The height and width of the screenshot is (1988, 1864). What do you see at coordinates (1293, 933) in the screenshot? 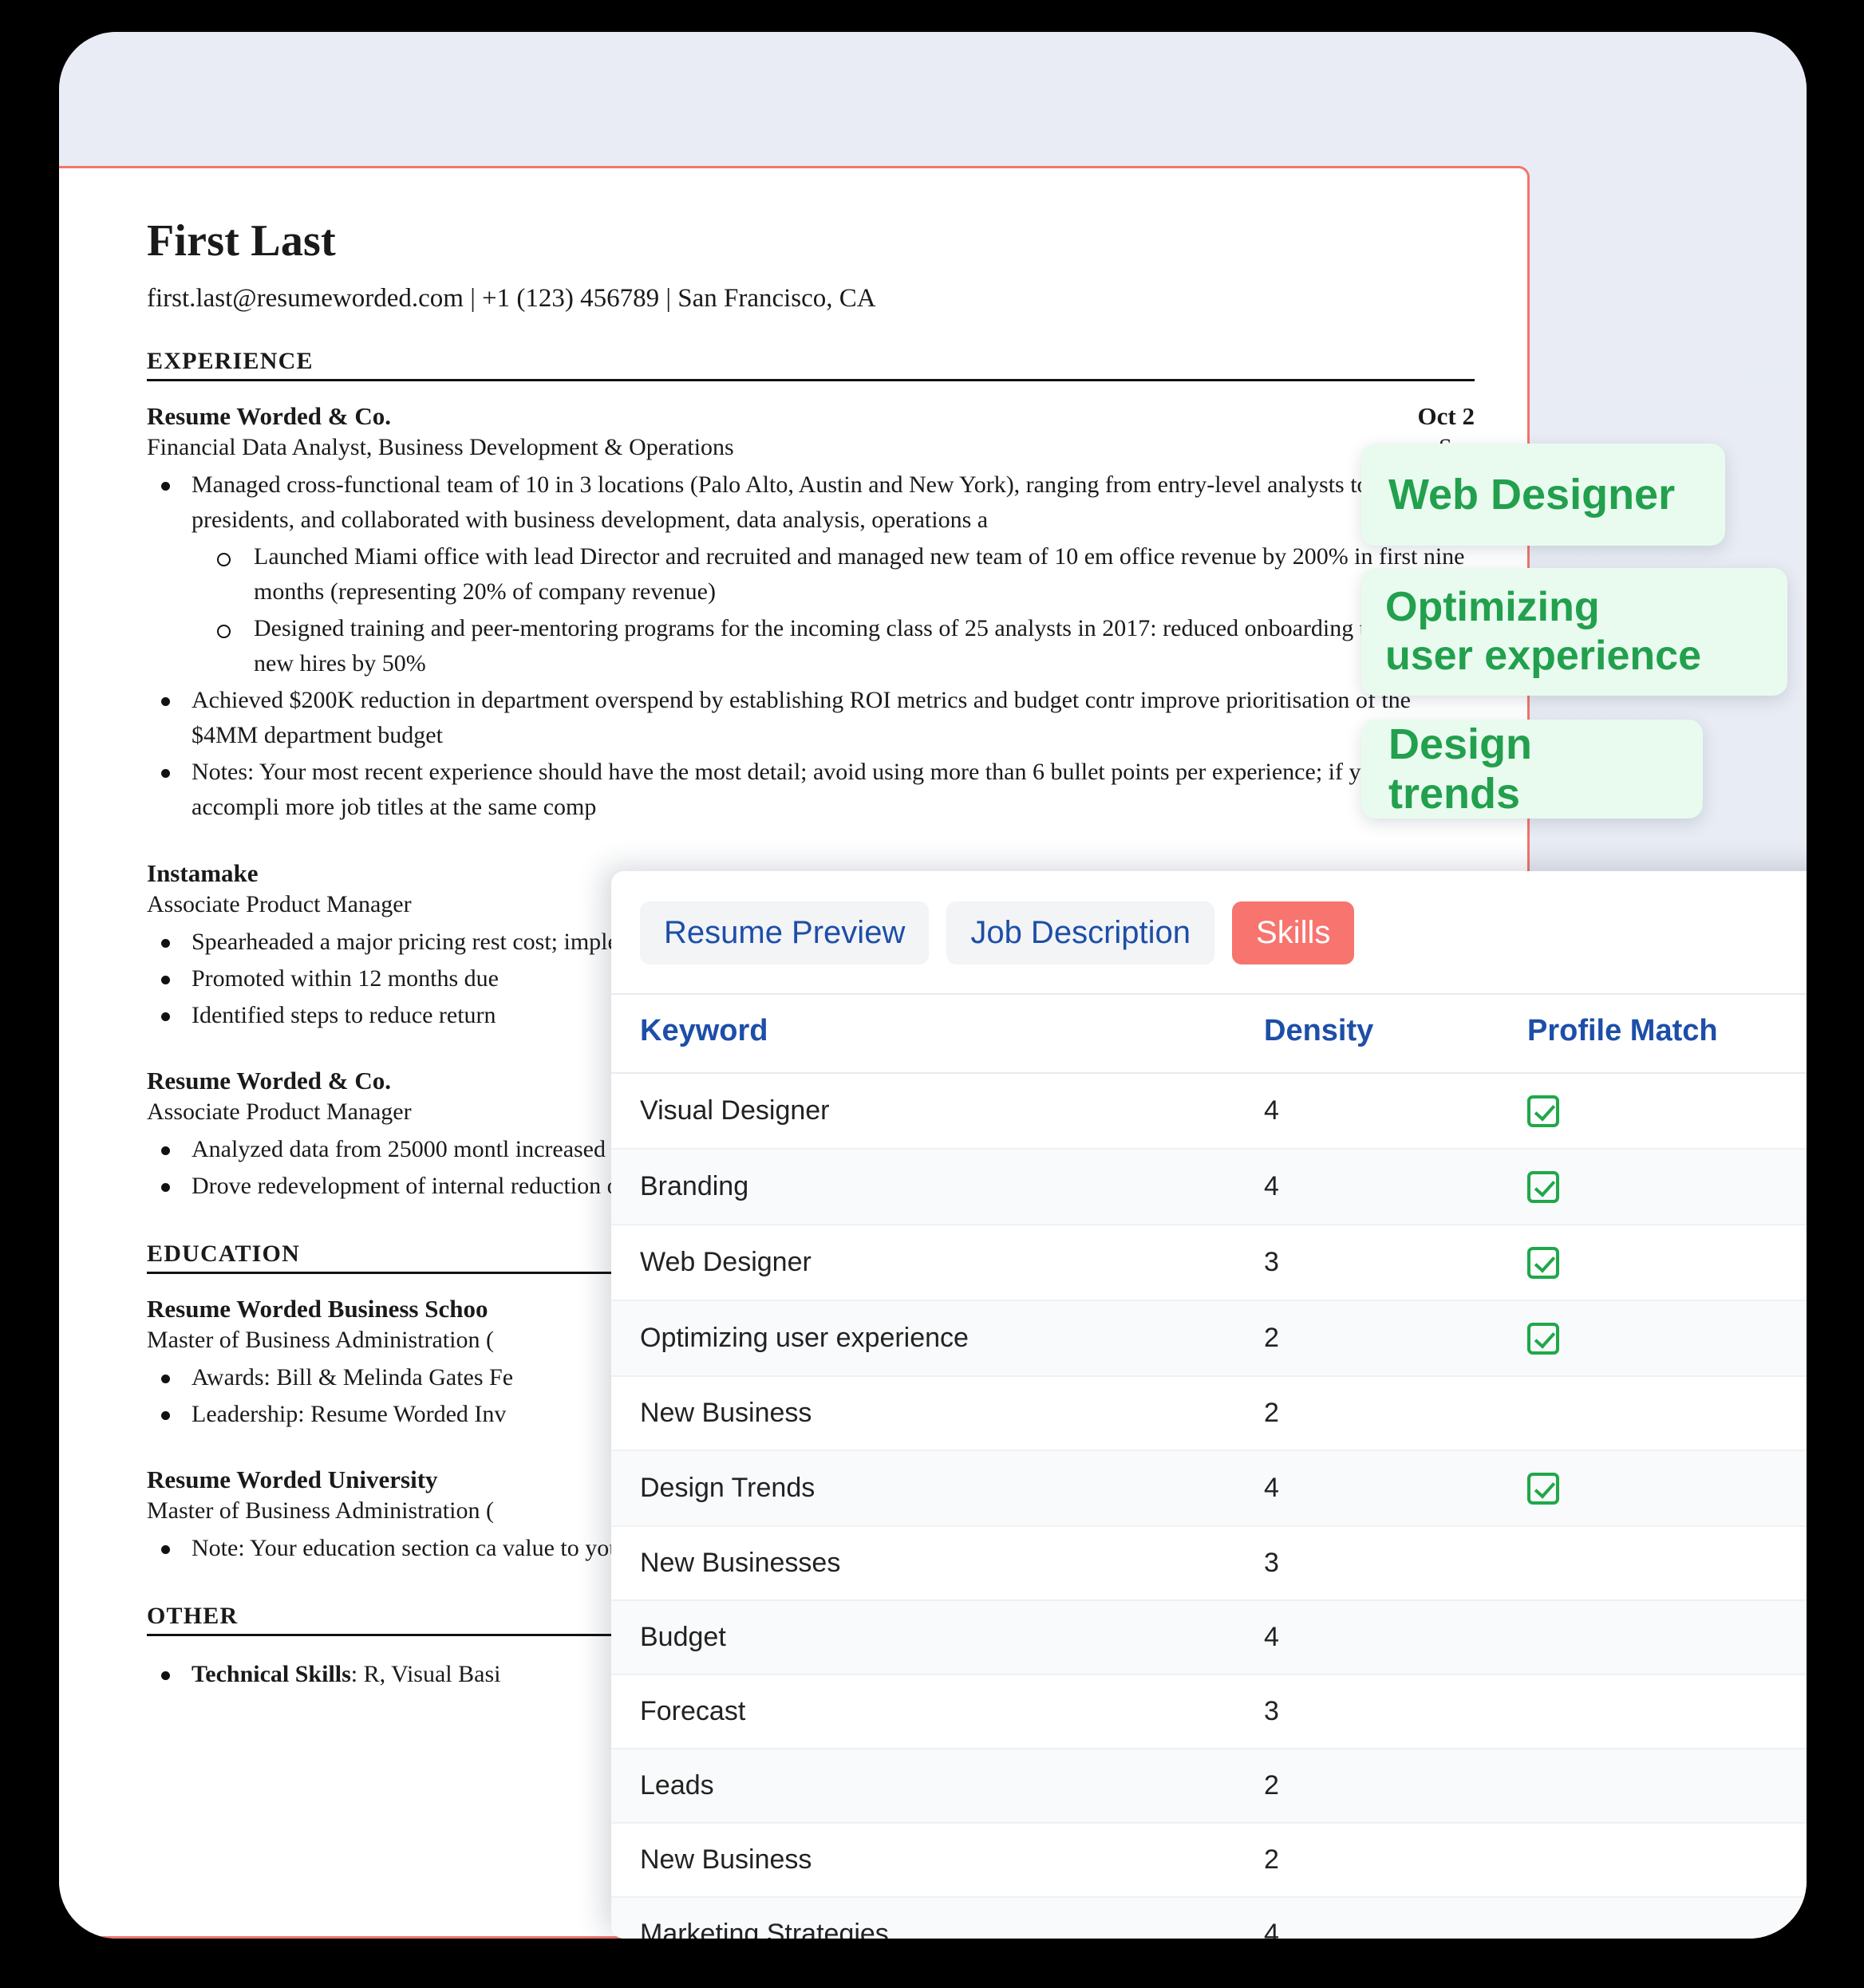
I see `tab-skills: Skills` at bounding box center [1293, 933].